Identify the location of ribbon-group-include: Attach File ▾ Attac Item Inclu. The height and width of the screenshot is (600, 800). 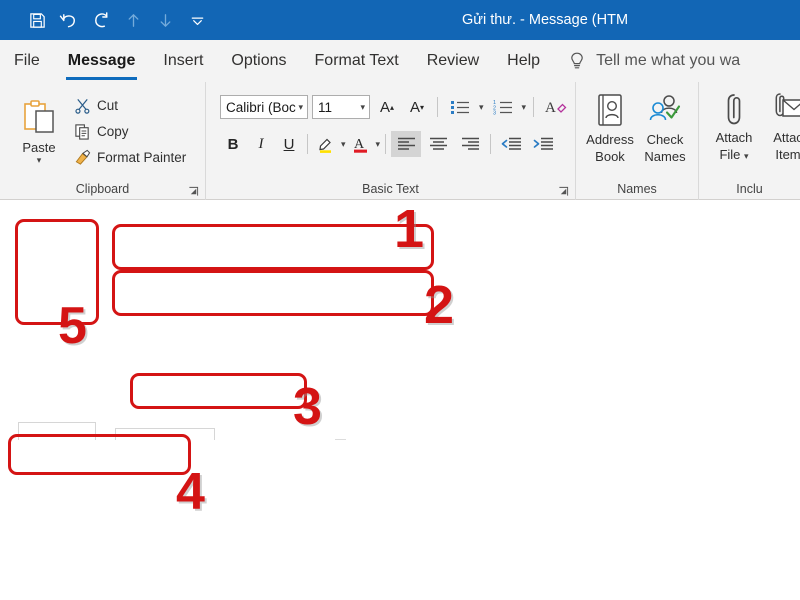
(749, 141).